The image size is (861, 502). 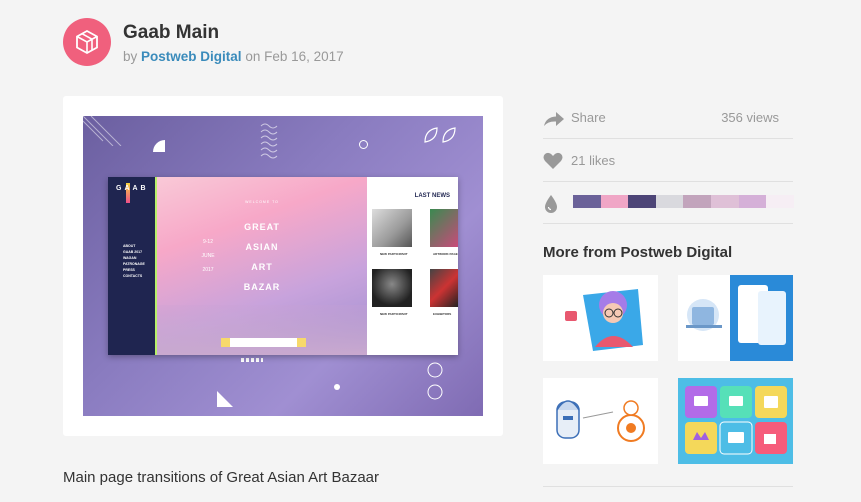 I want to click on shot-title: Gaab Main, so click(x=171, y=32).